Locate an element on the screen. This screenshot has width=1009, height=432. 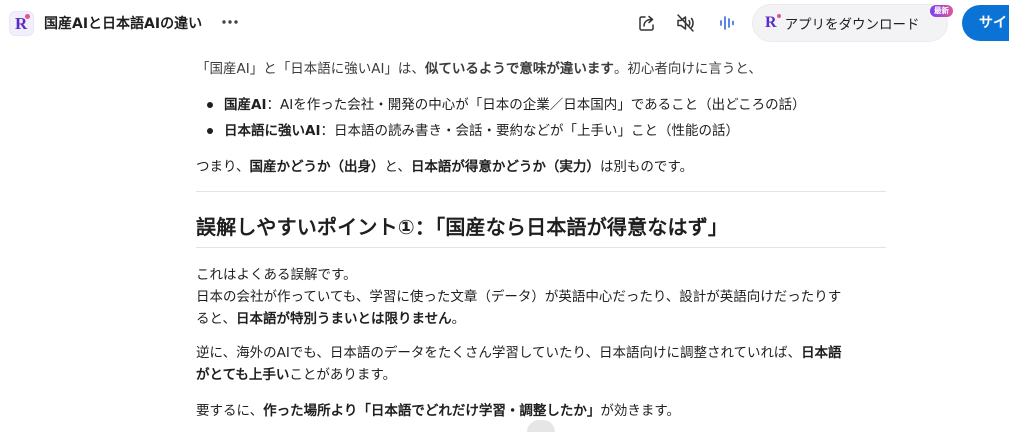
voice-button is located at coordinates (727, 23).